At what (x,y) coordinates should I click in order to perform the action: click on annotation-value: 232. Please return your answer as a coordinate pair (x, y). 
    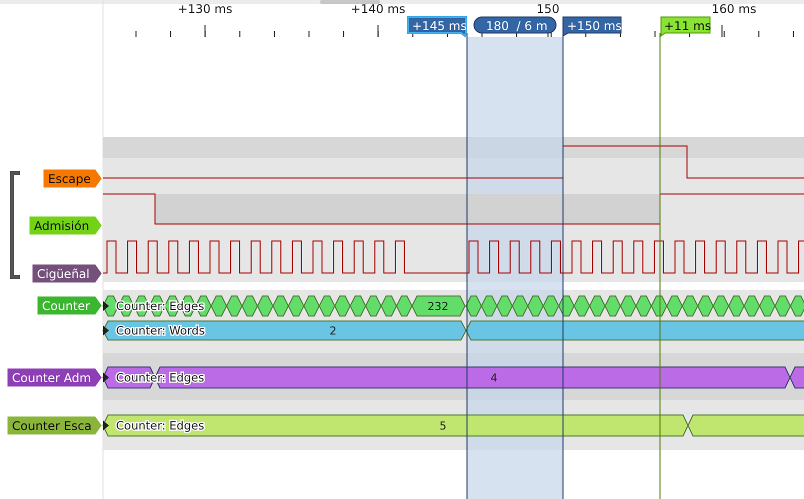
    Looking at the image, I should click on (438, 306).